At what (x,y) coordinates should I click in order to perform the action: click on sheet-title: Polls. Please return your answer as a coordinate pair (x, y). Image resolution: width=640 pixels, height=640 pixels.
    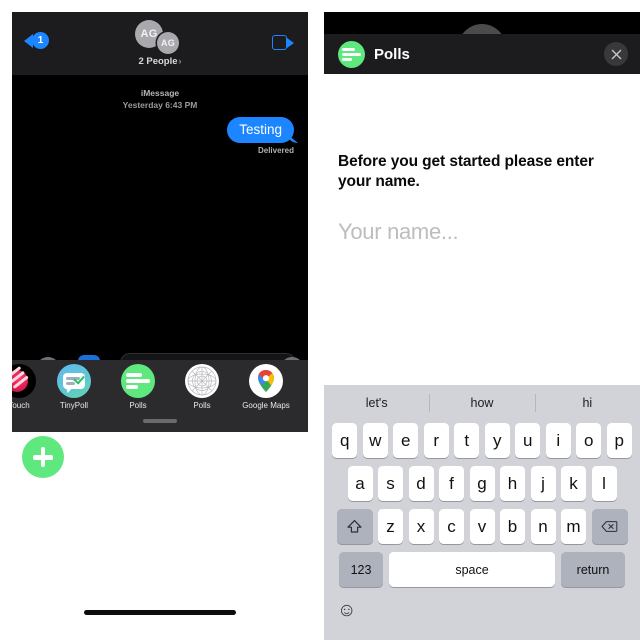
    Looking at the image, I should click on (392, 54).